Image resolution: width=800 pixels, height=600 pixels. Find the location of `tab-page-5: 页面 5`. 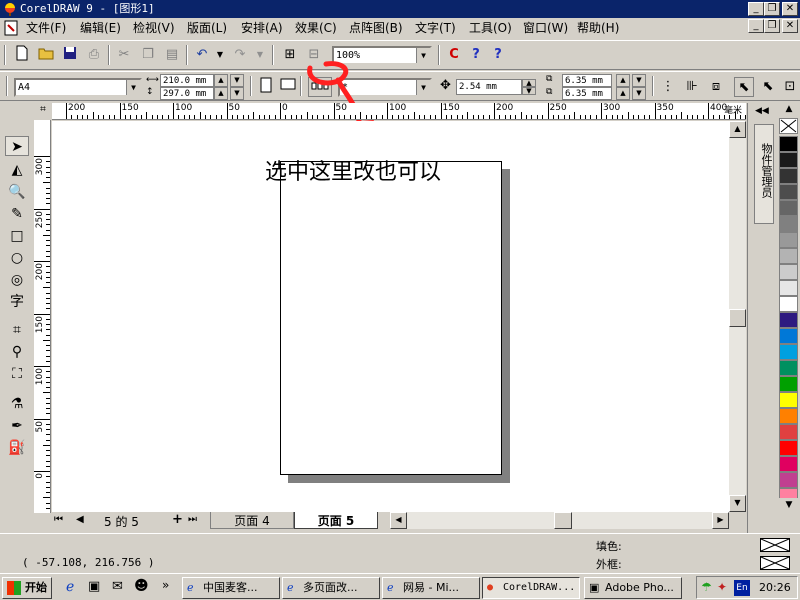

tab-page-5: 页面 5 is located at coordinates (336, 520).